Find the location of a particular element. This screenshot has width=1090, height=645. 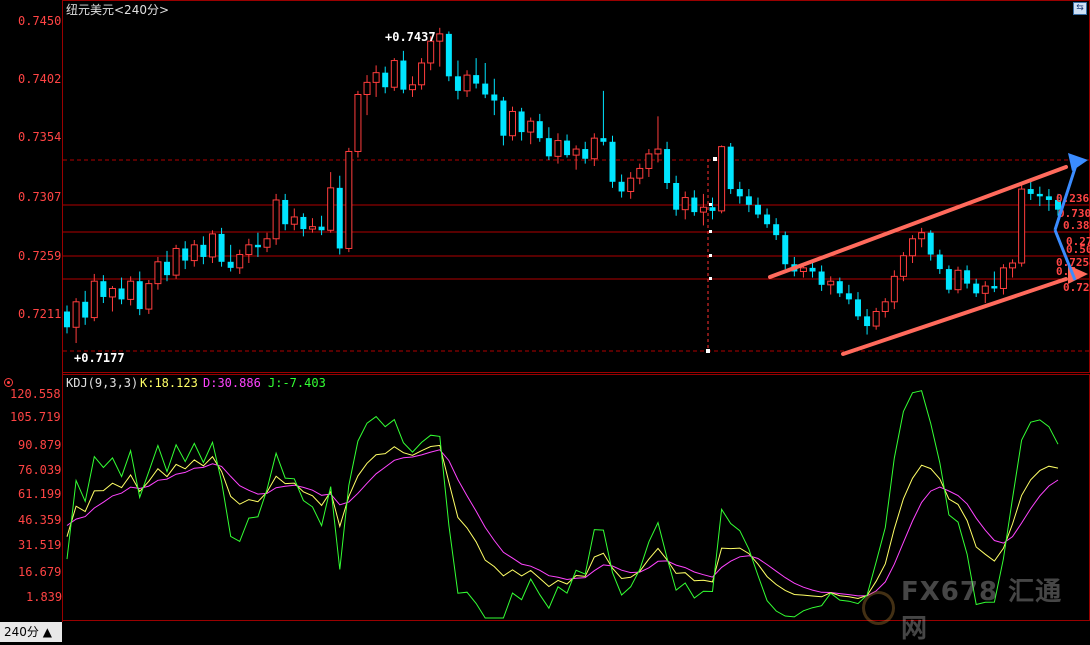

kdj-tick: 1.839 is located at coordinates (44, 597).